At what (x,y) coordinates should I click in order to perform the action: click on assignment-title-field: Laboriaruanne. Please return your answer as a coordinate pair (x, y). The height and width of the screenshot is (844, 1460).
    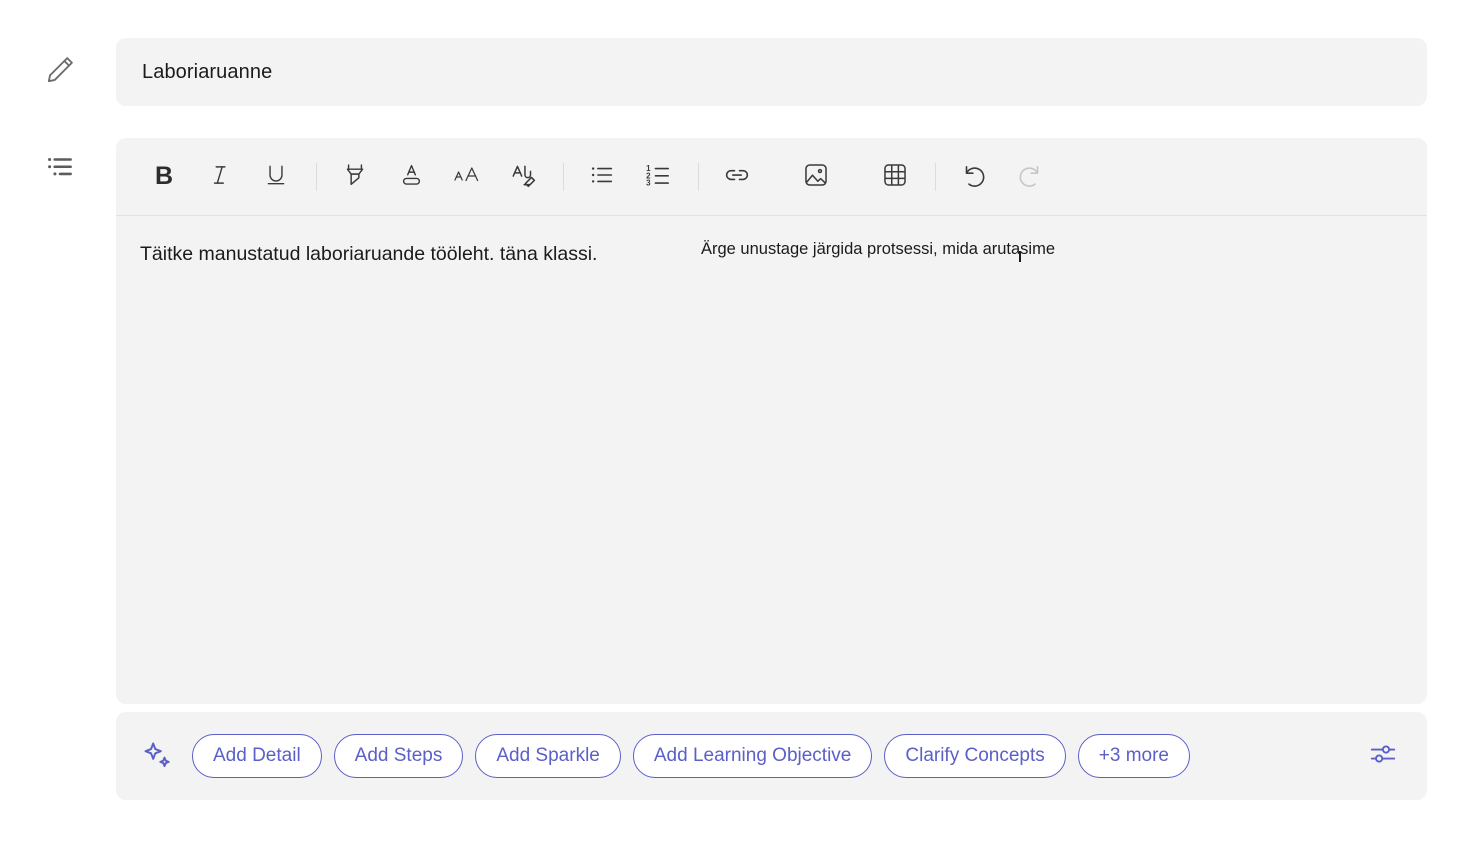
    Looking at the image, I should click on (771, 72).